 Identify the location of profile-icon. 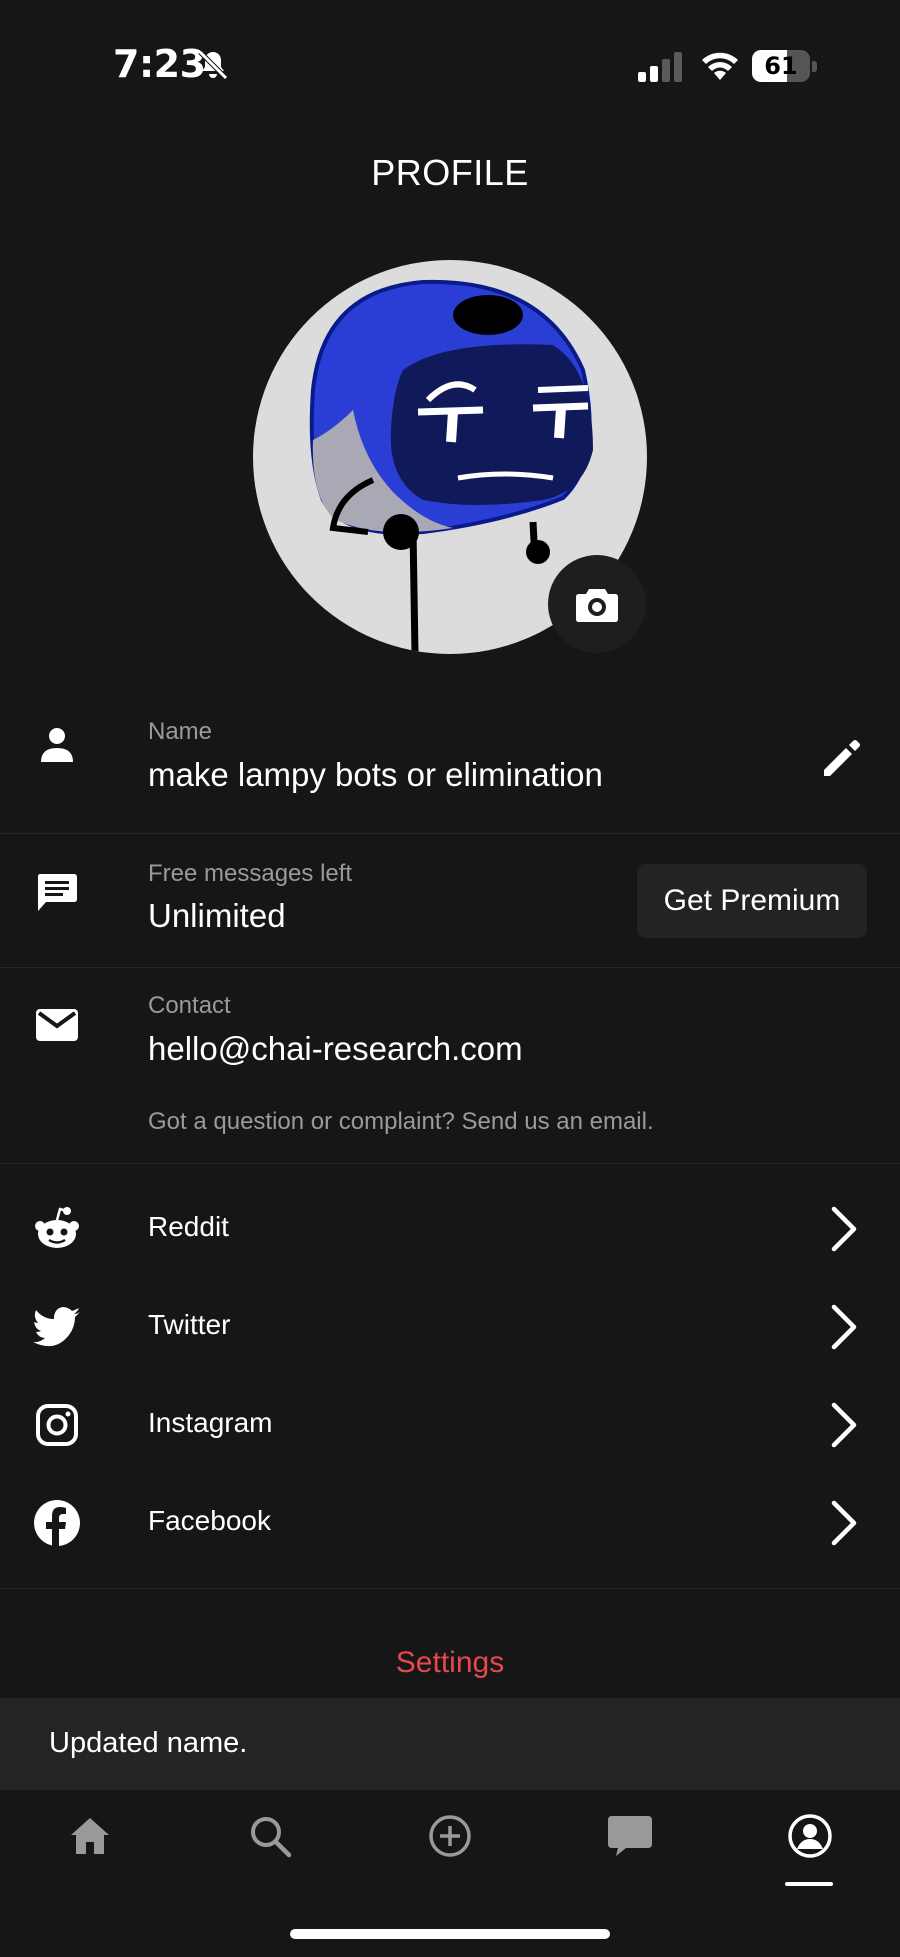
(810, 1836).